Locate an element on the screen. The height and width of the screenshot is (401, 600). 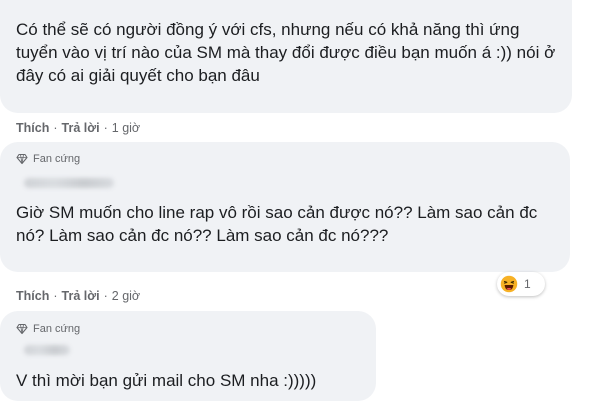
timestamp: 1 giờ is located at coordinates (126, 128).